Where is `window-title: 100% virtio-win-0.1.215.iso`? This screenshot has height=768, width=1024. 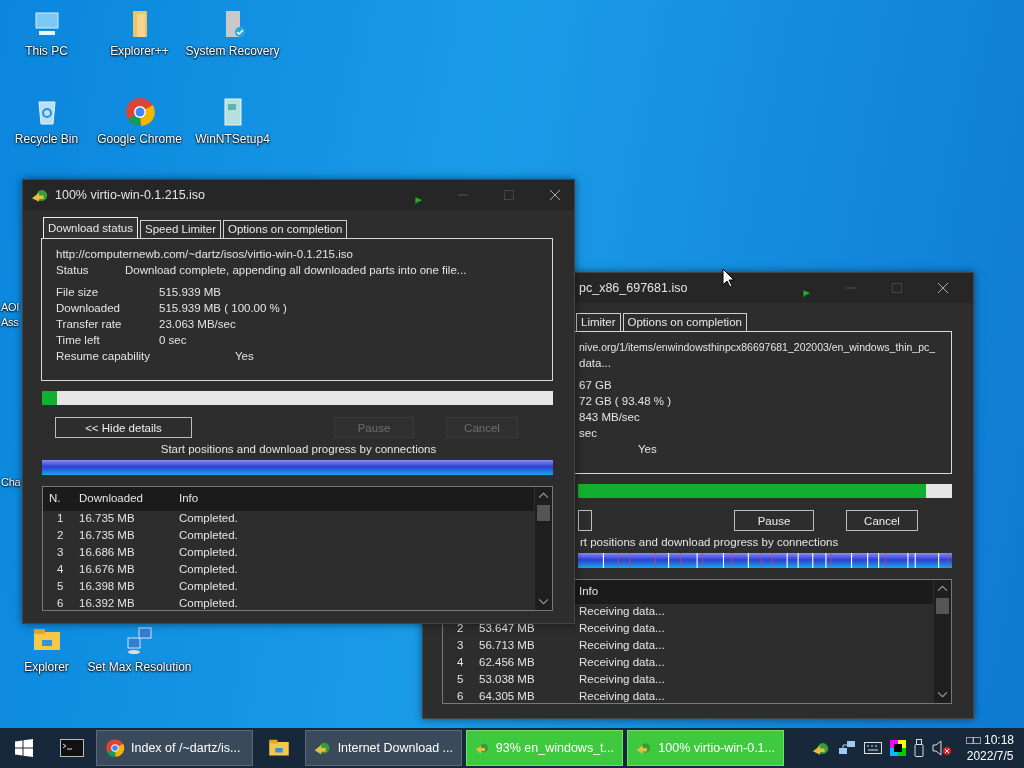
window-title: 100% virtio-win-0.1.215.iso is located at coordinates (131, 195).